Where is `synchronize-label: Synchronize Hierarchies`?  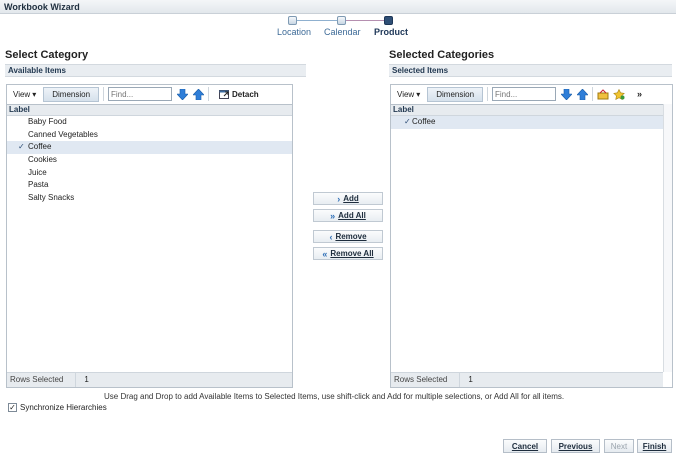
synchronize-label: Synchronize Hierarchies is located at coordinates (63, 407).